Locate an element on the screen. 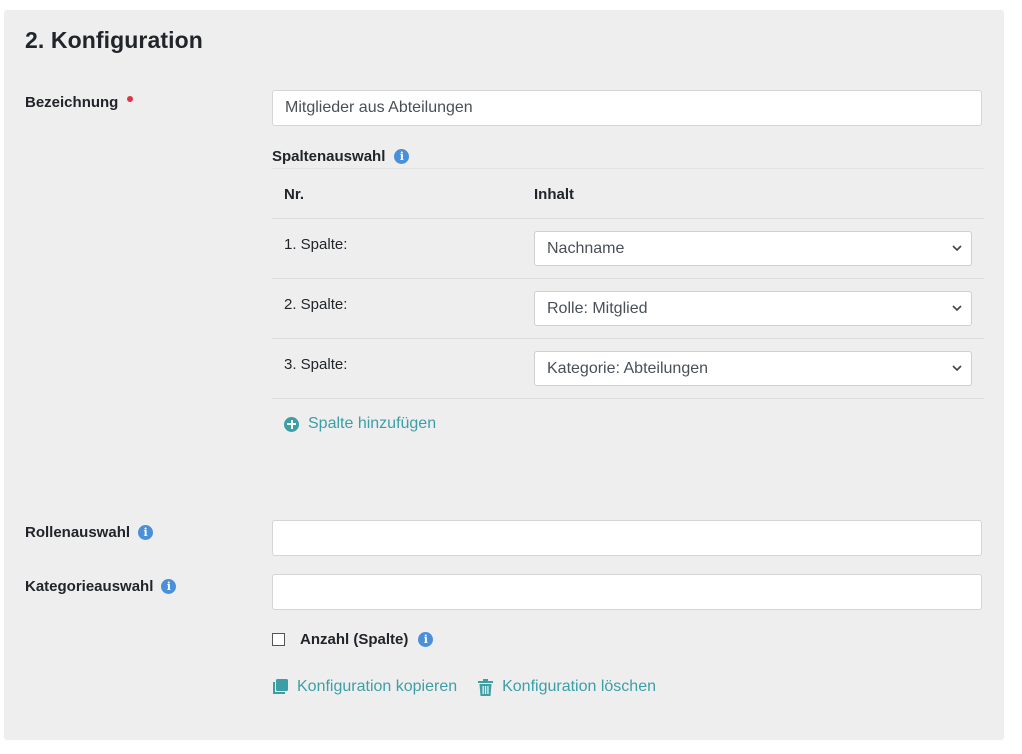 The height and width of the screenshot is (754, 1022). kategorieauswahl-label: Kategorieauswahl i is located at coordinates (101, 586).